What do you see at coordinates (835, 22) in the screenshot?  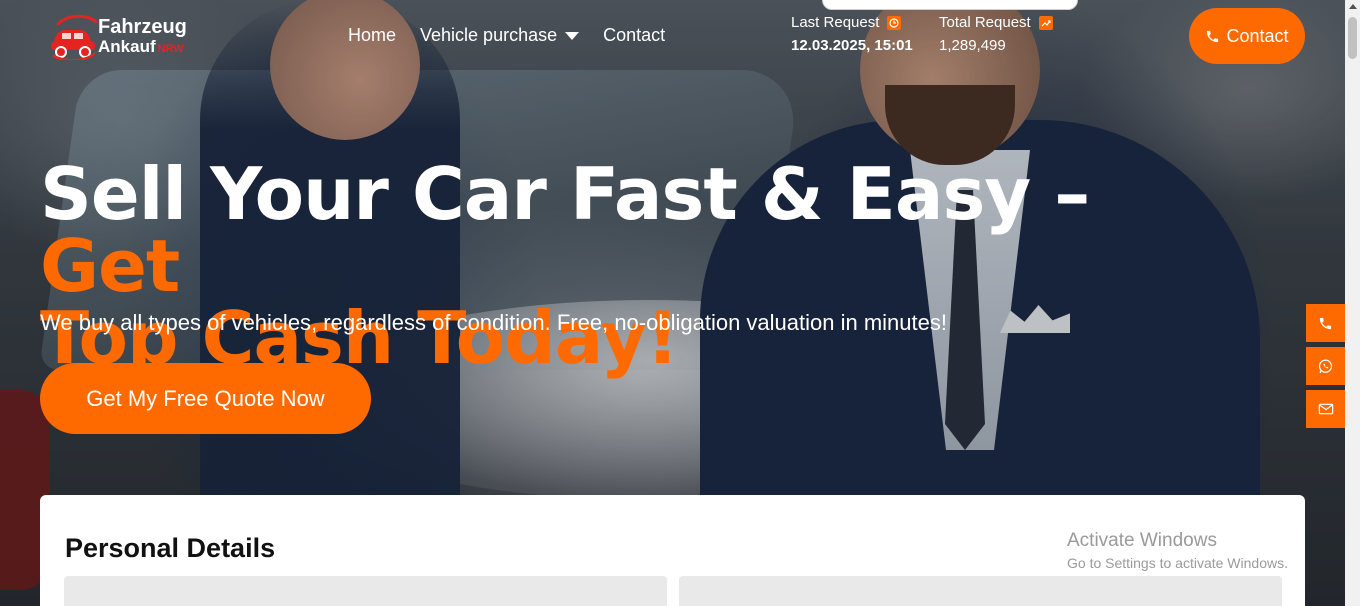 I see `last-request-label: Last Request` at bounding box center [835, 22].